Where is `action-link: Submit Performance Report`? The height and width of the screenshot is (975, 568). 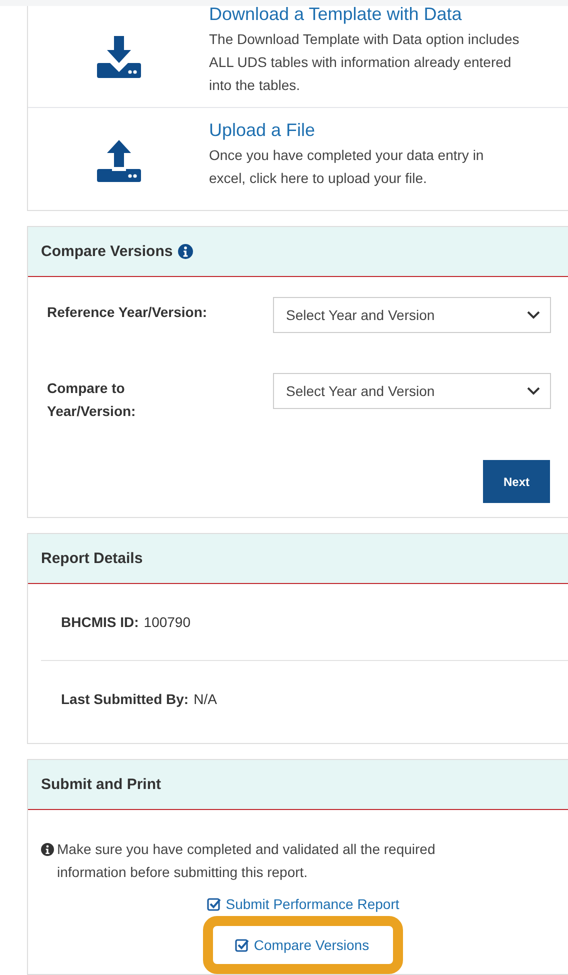
action-link: Submit Performance Report is located at coordinates (313, 904).